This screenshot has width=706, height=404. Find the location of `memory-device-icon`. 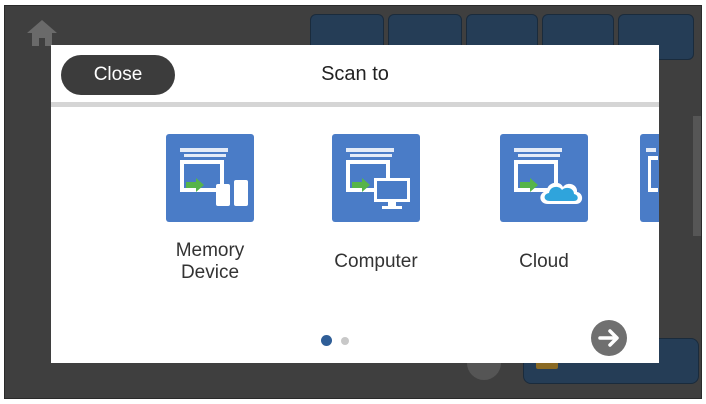

memory-device-icon is located at coordinates (210, 178).